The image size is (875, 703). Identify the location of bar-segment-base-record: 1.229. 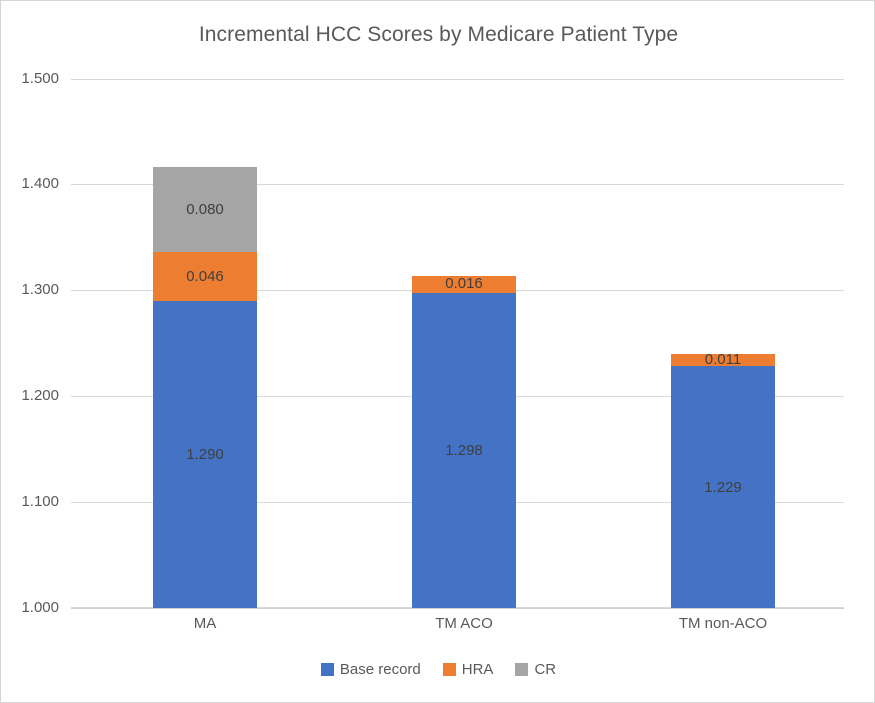
(723, 487).